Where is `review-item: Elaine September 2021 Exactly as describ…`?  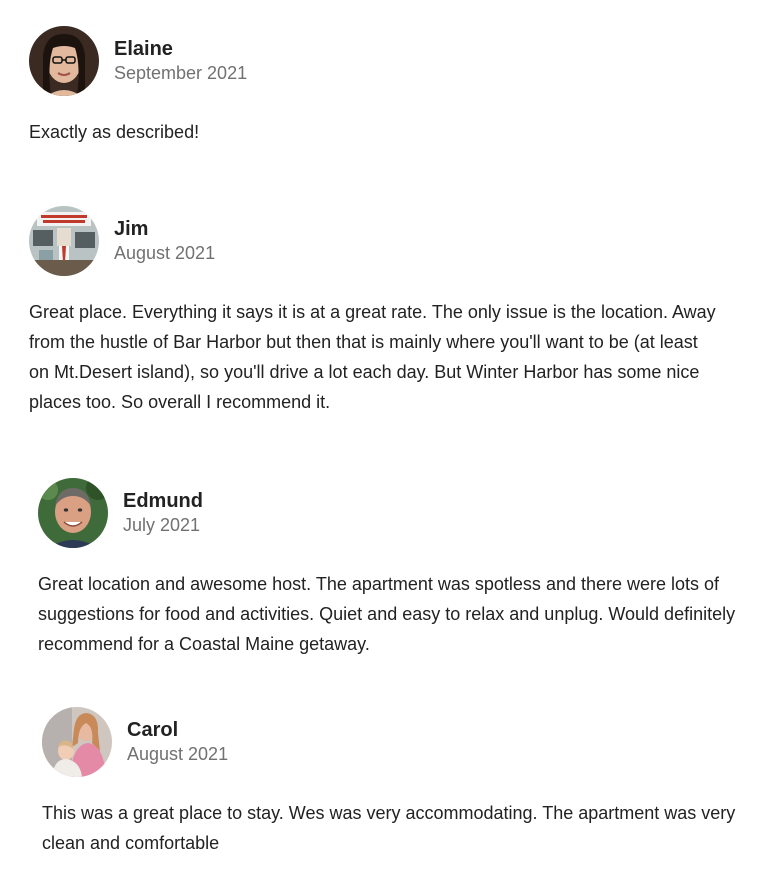 review-item: Elaine September 2021 Exactly as describ… is located at coordinates (389, 86).